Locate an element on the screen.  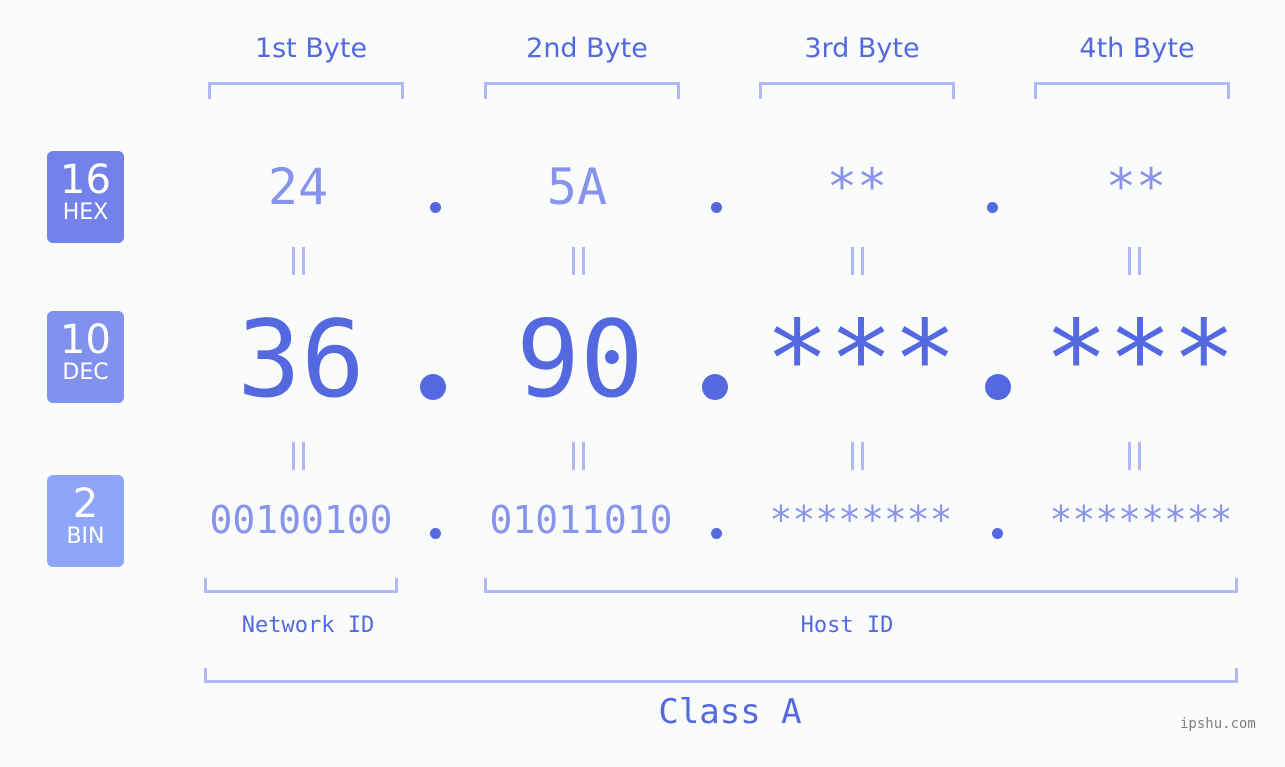
bin-label: BIN is located at coordinates (85, 536).